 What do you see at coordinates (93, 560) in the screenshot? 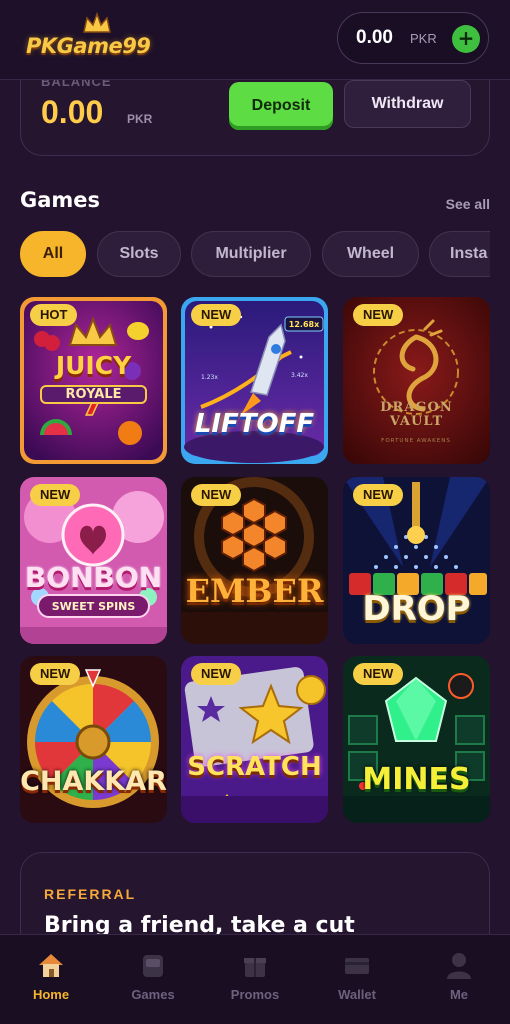
I see `game-tile-bonbon: BONBON SWEET SPINS NEW` at bounding box center [93, 560].